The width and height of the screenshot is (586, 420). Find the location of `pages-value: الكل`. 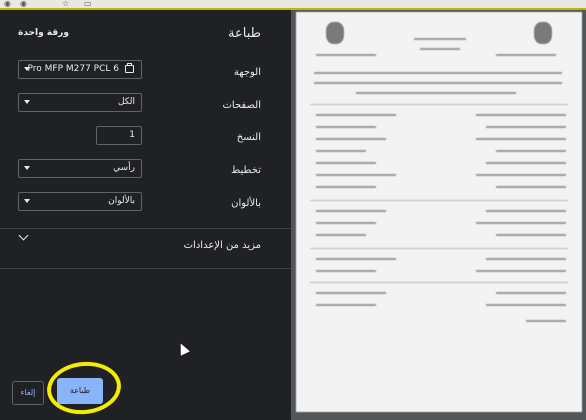

pages-value: الكل is located at coordinates (126, 102).